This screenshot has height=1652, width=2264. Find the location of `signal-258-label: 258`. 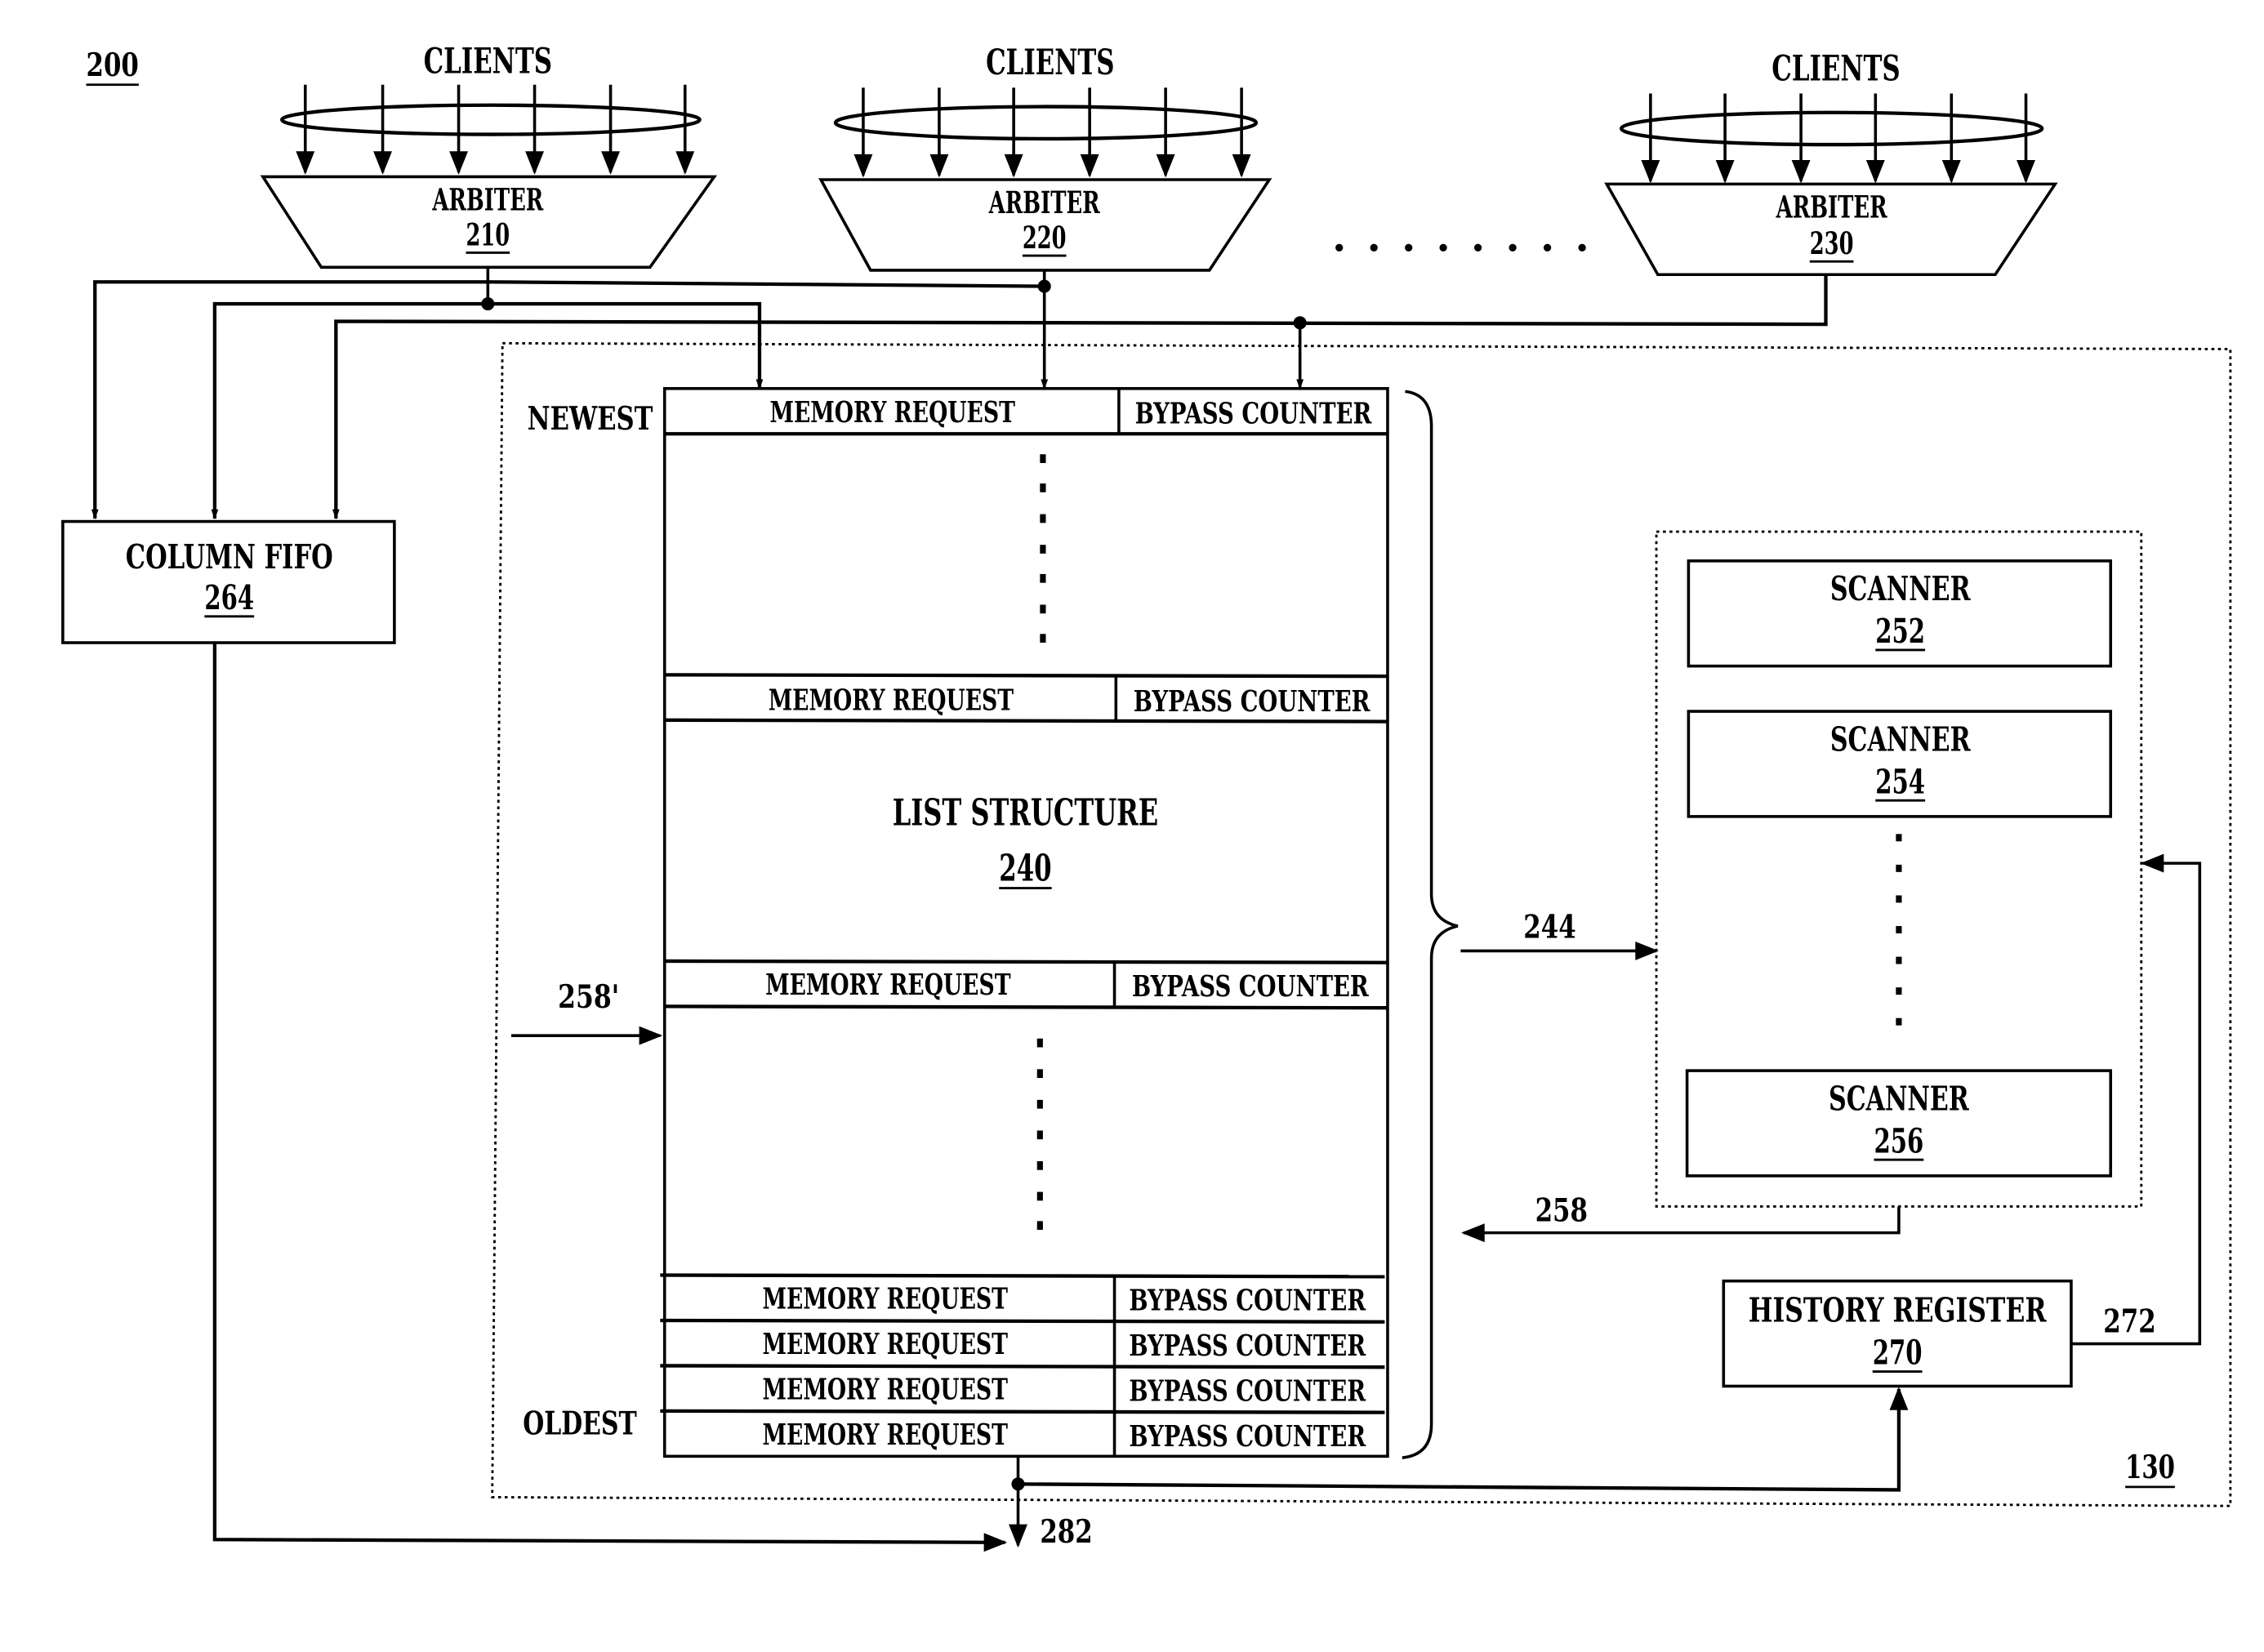

signal-258-label: 258 is located at coordinates (1562, 1210).